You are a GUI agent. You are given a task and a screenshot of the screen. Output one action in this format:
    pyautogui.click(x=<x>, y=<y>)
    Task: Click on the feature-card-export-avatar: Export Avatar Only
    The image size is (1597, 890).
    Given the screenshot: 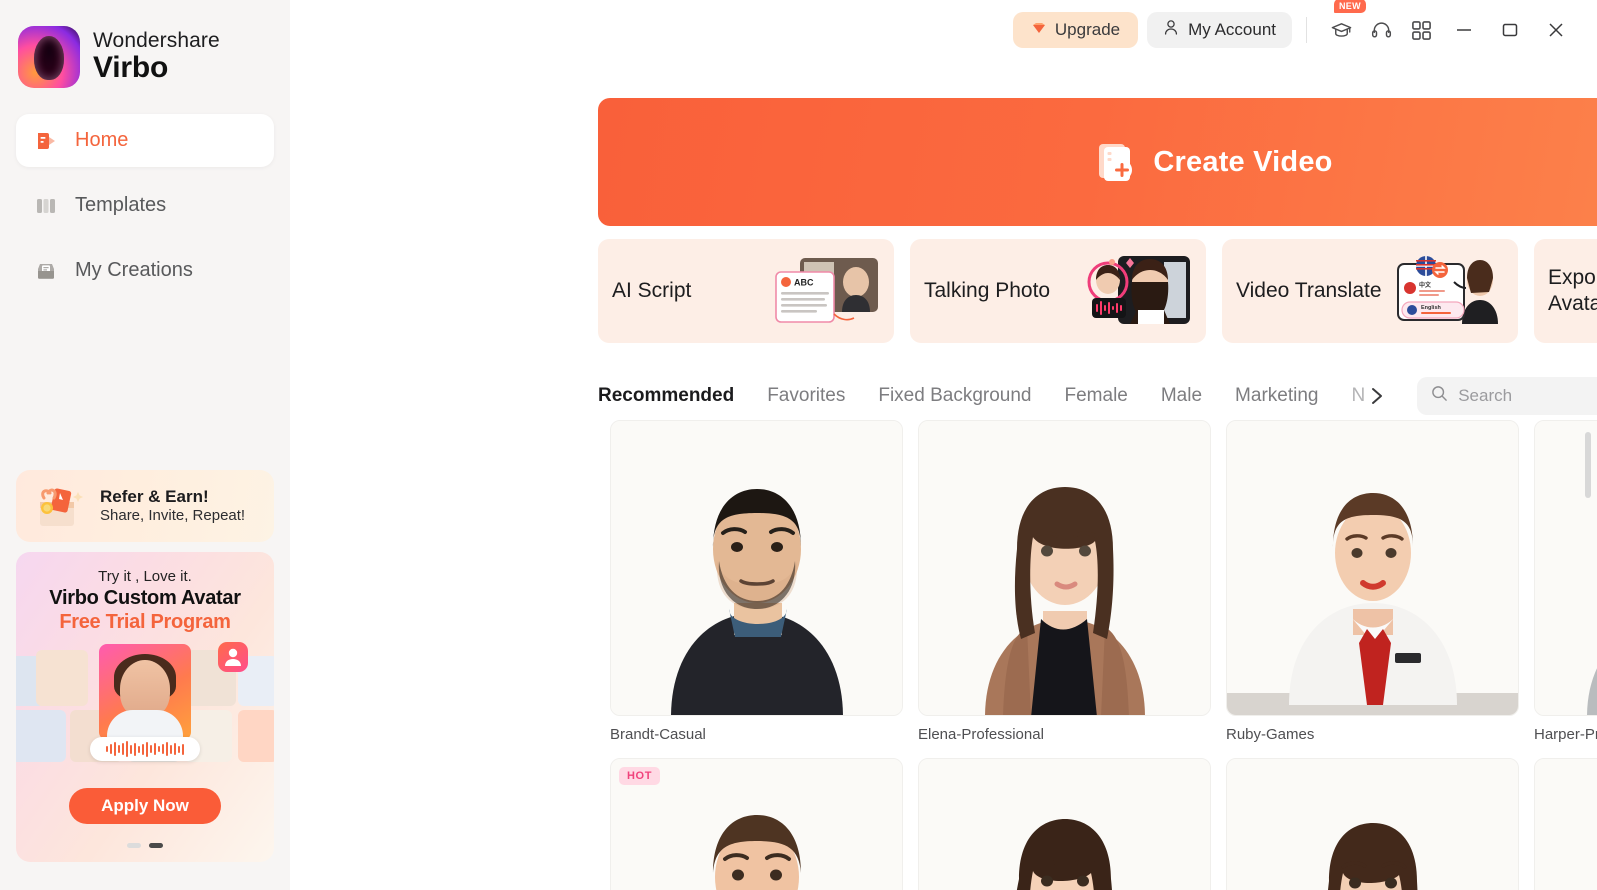 What is the action you would take?
    pyautogui.click(x=1565, y=291)
    